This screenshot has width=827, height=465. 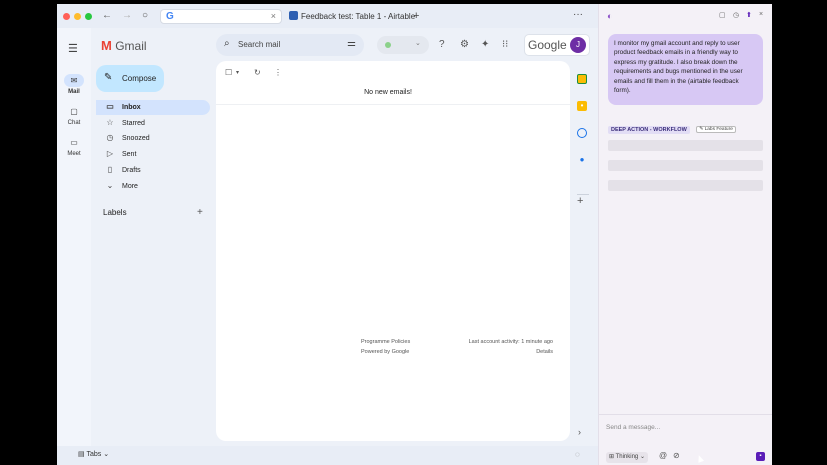 I want to click on tabs-label: Tabs, so click(x=94, y=454).